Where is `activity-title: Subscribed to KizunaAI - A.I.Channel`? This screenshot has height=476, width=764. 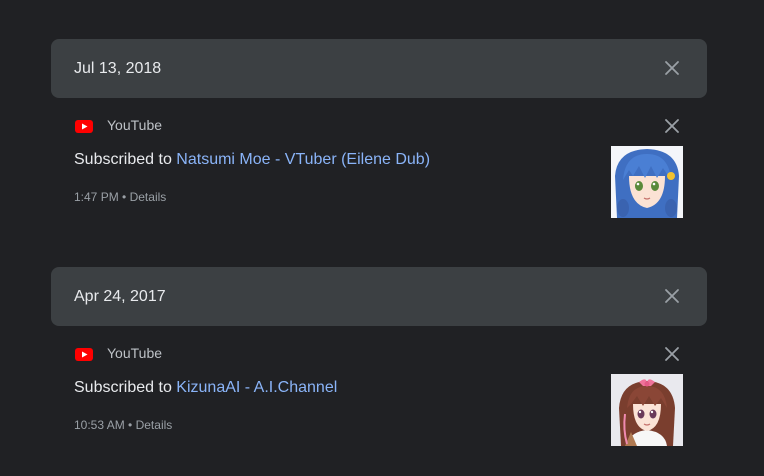 activity-title: Subscribed to KizunaAI - A.I.Channel is located at coordinates (205, 388).